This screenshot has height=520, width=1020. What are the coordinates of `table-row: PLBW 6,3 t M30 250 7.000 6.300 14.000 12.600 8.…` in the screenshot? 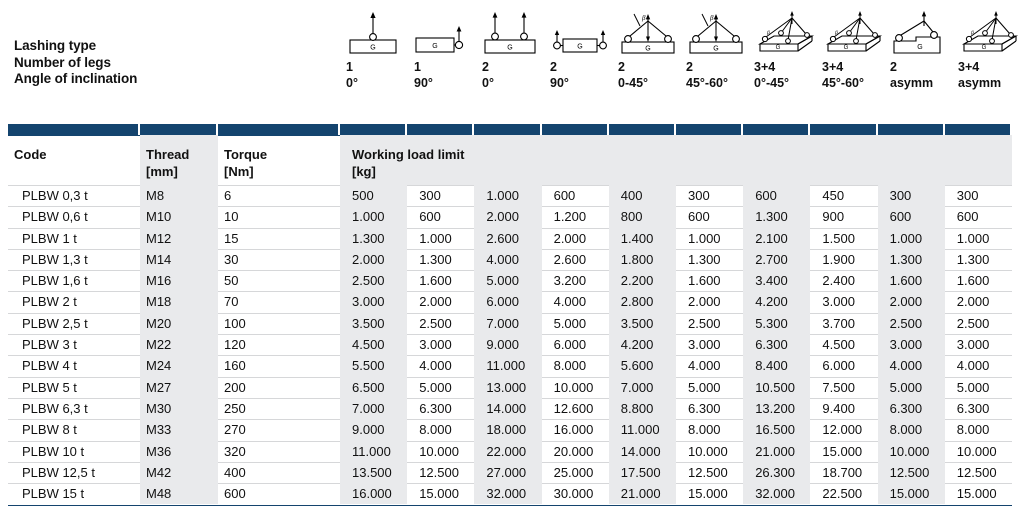 It's located at (510, 408).